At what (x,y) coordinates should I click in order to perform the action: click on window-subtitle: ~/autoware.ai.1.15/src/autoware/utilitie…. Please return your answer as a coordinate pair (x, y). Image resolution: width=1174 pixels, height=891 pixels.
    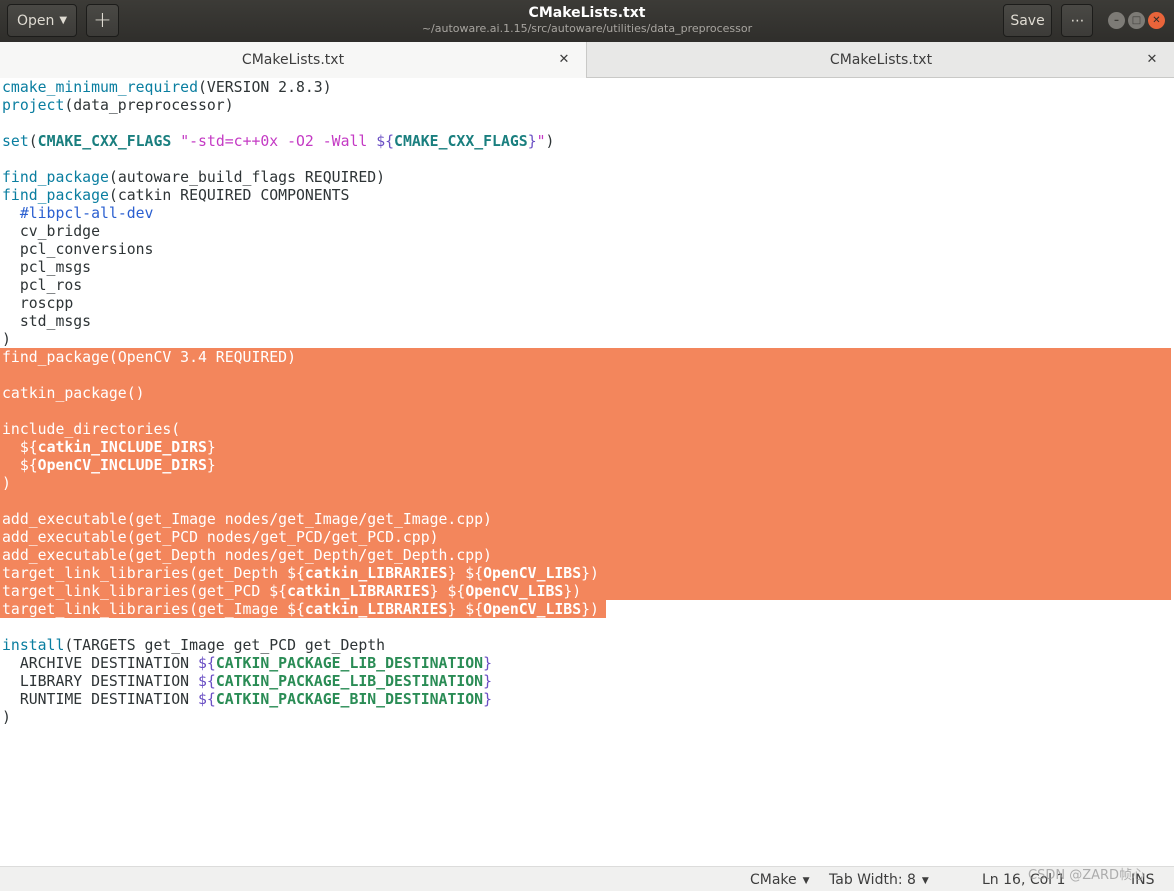
    Looking at the image, I should click on (587, 28).